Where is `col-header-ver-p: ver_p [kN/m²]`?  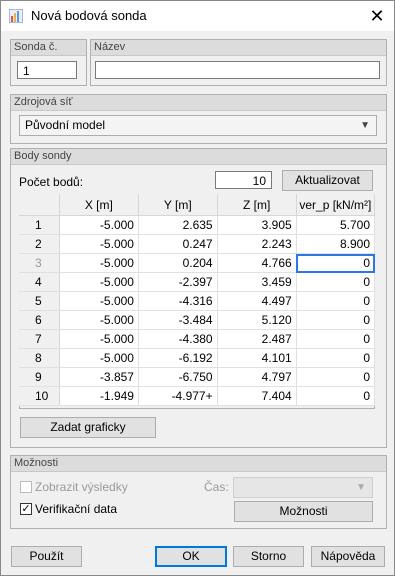
col-header-ver-p: ver_p [kN/m²] is located at coordinates (336, 205).